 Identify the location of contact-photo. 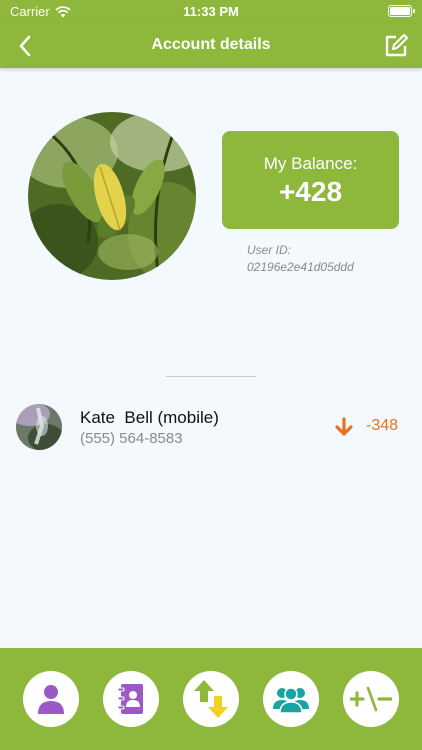
(39, 427).